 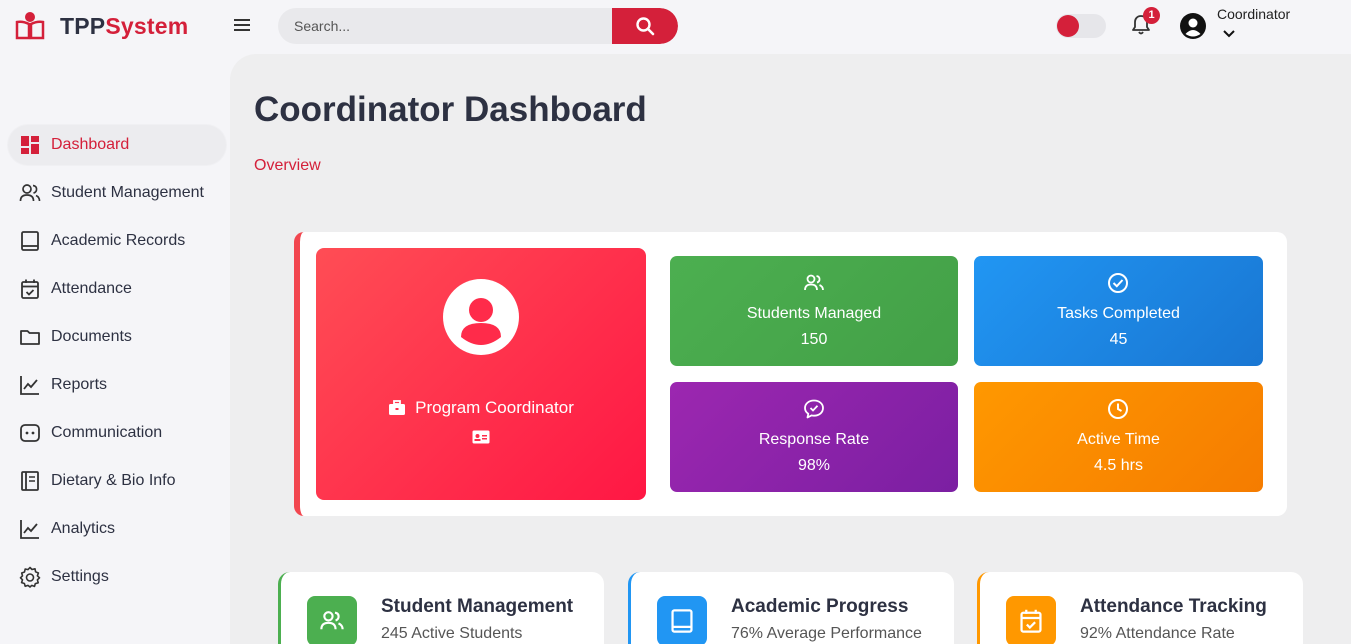 I want to click on sidebar-item-label: Attendance, so click(x=91, y=288).